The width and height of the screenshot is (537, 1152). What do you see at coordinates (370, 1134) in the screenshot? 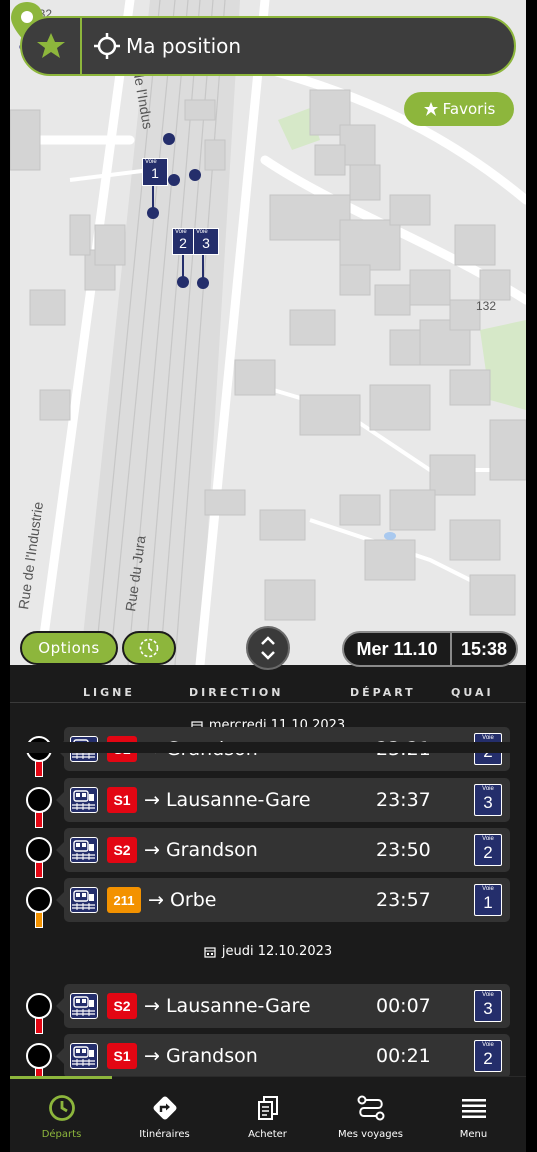
I see `nav-label: Mes voyages` at bounding box center [370, 1134].